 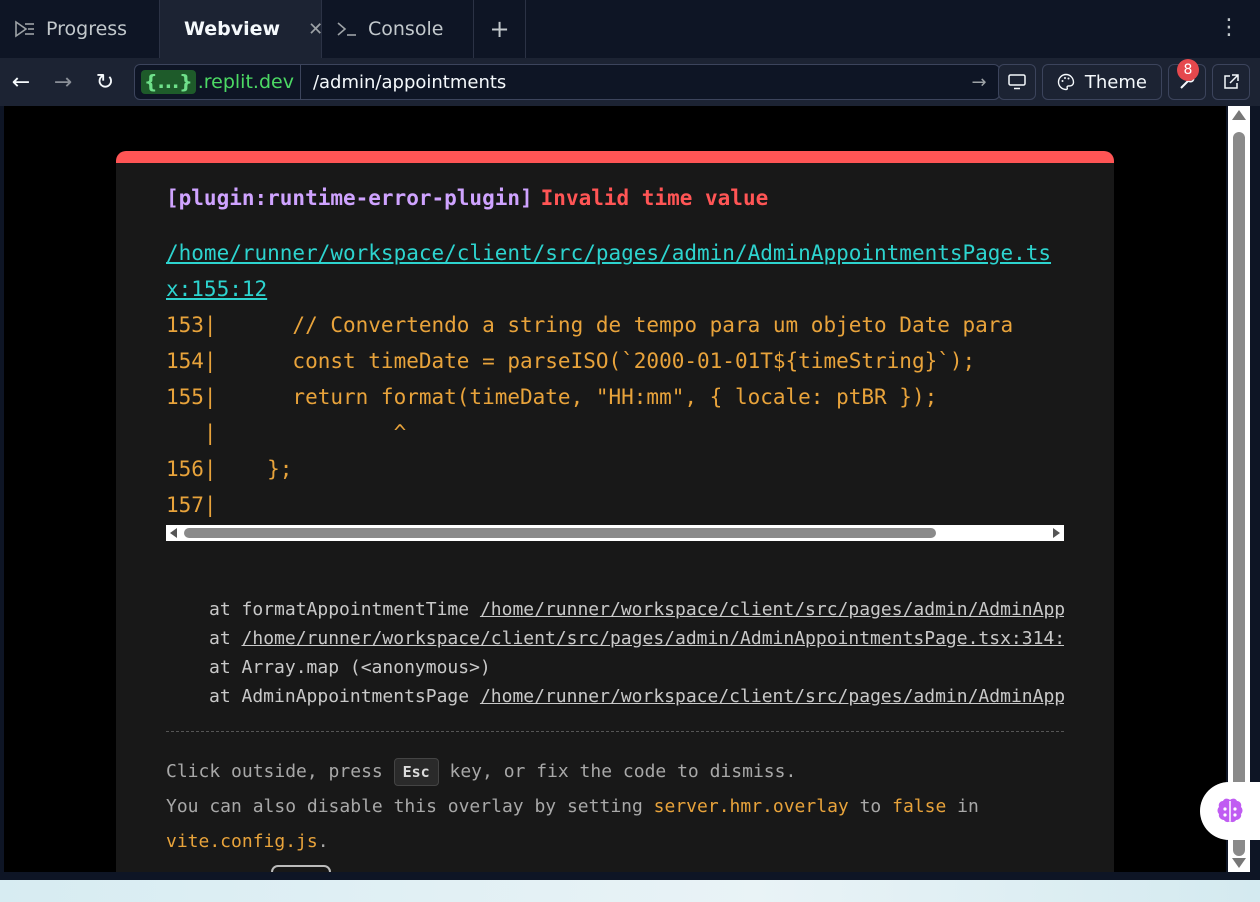 What do you see at coordinates (315, 29) in the screenshot?
I see `close-icon: ✕` at bounding box center [315, 29].